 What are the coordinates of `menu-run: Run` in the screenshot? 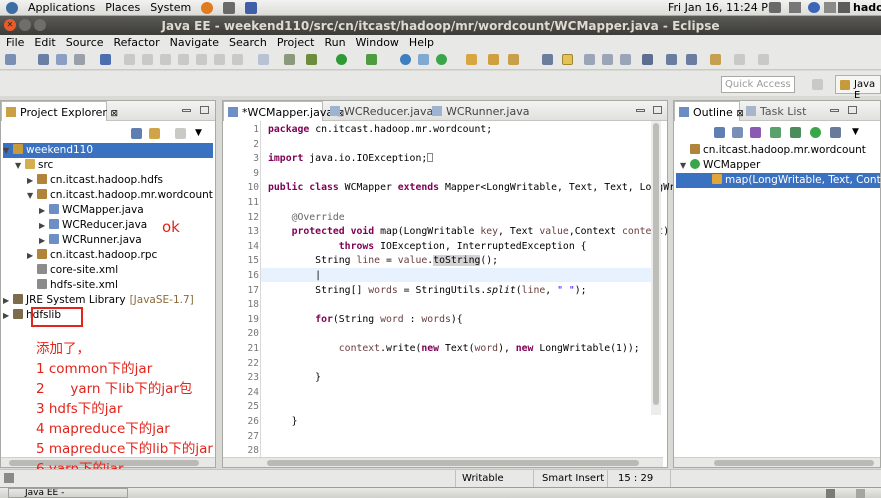 It's located at (334, 42).